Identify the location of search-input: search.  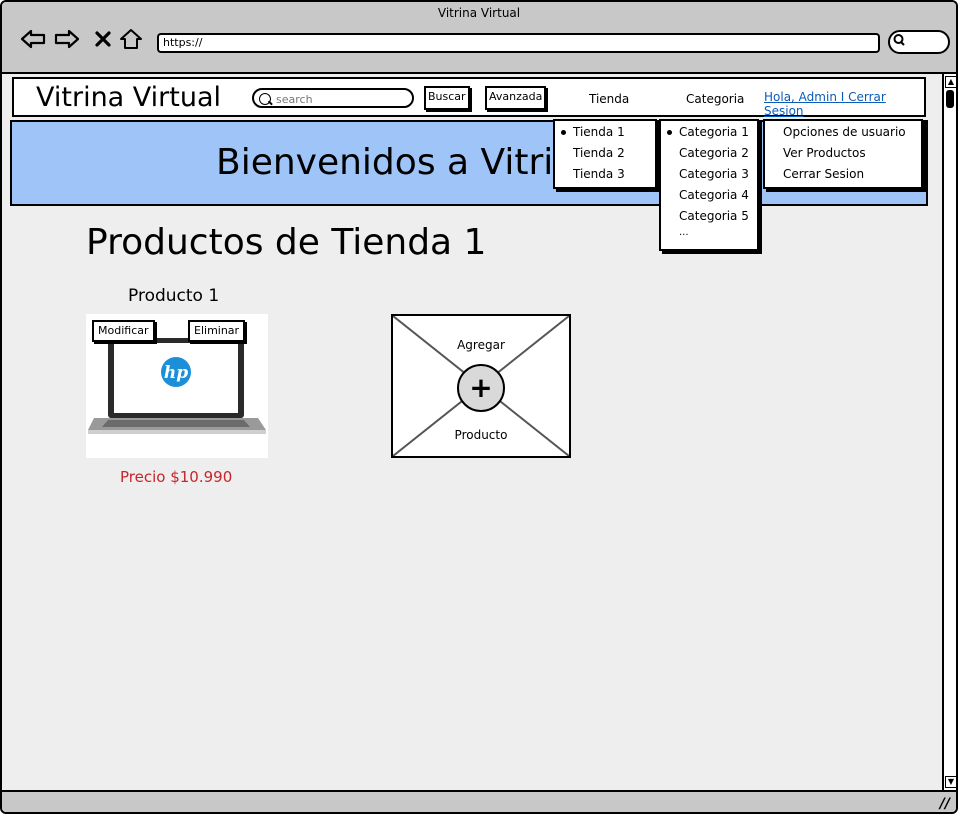
(333, 98).